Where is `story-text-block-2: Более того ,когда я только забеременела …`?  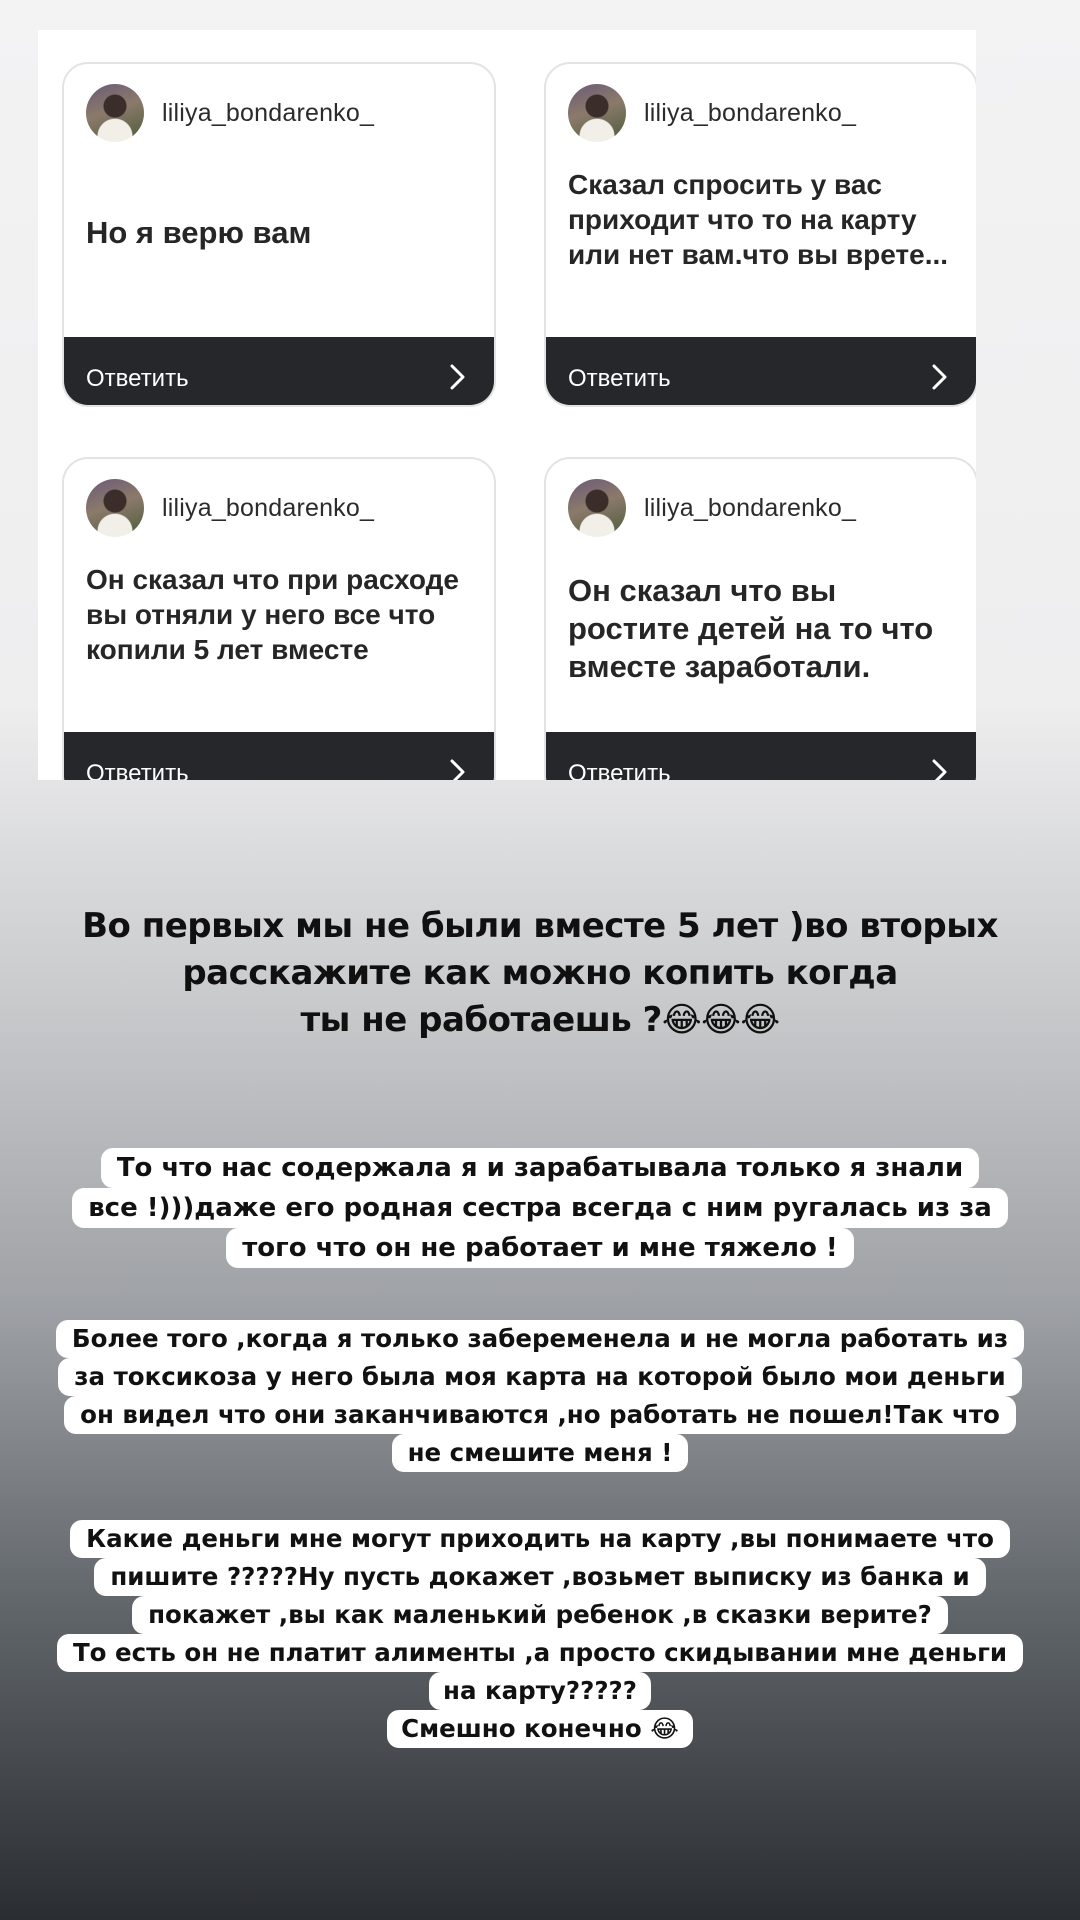 story-text-block-2: Более того ,когда я только забеременела … is located at coordinates (540, 1396).